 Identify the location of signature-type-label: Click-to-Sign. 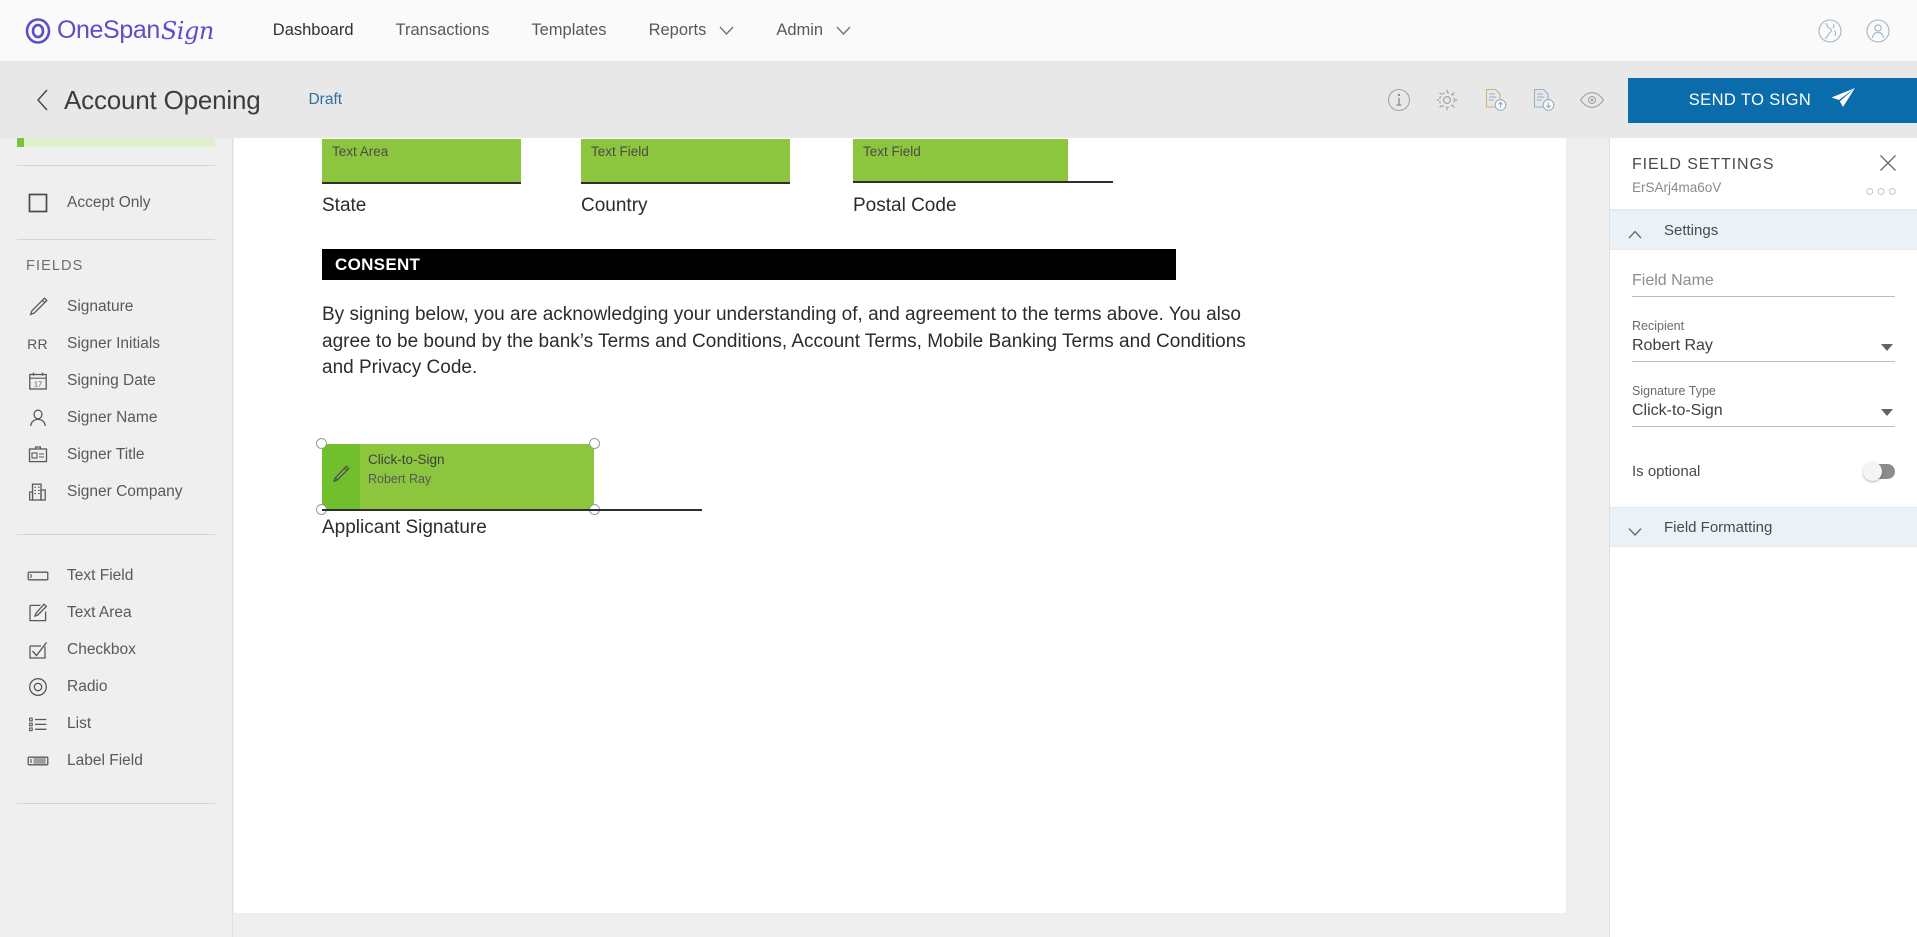
(406, 459).